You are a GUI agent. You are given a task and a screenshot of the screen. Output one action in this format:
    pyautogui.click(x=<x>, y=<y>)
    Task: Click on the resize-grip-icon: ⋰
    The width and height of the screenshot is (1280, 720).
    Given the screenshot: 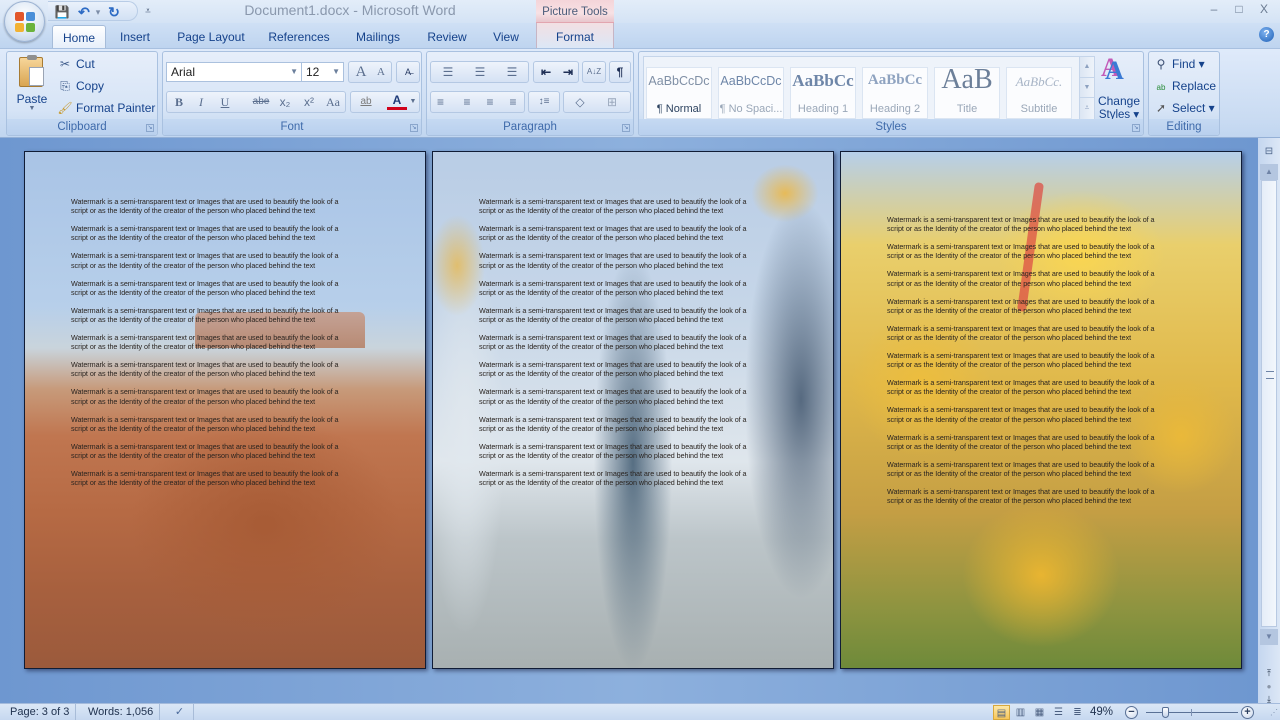 What is the action you would take?
    pyautogui.click(x=1274, y=712)
    